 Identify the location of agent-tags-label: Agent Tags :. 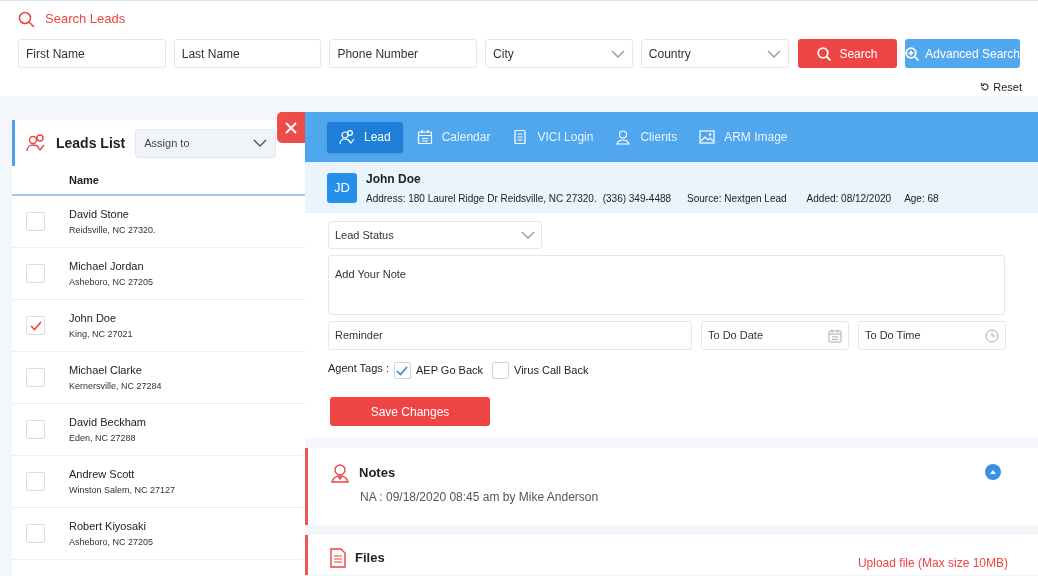
(358, 369).